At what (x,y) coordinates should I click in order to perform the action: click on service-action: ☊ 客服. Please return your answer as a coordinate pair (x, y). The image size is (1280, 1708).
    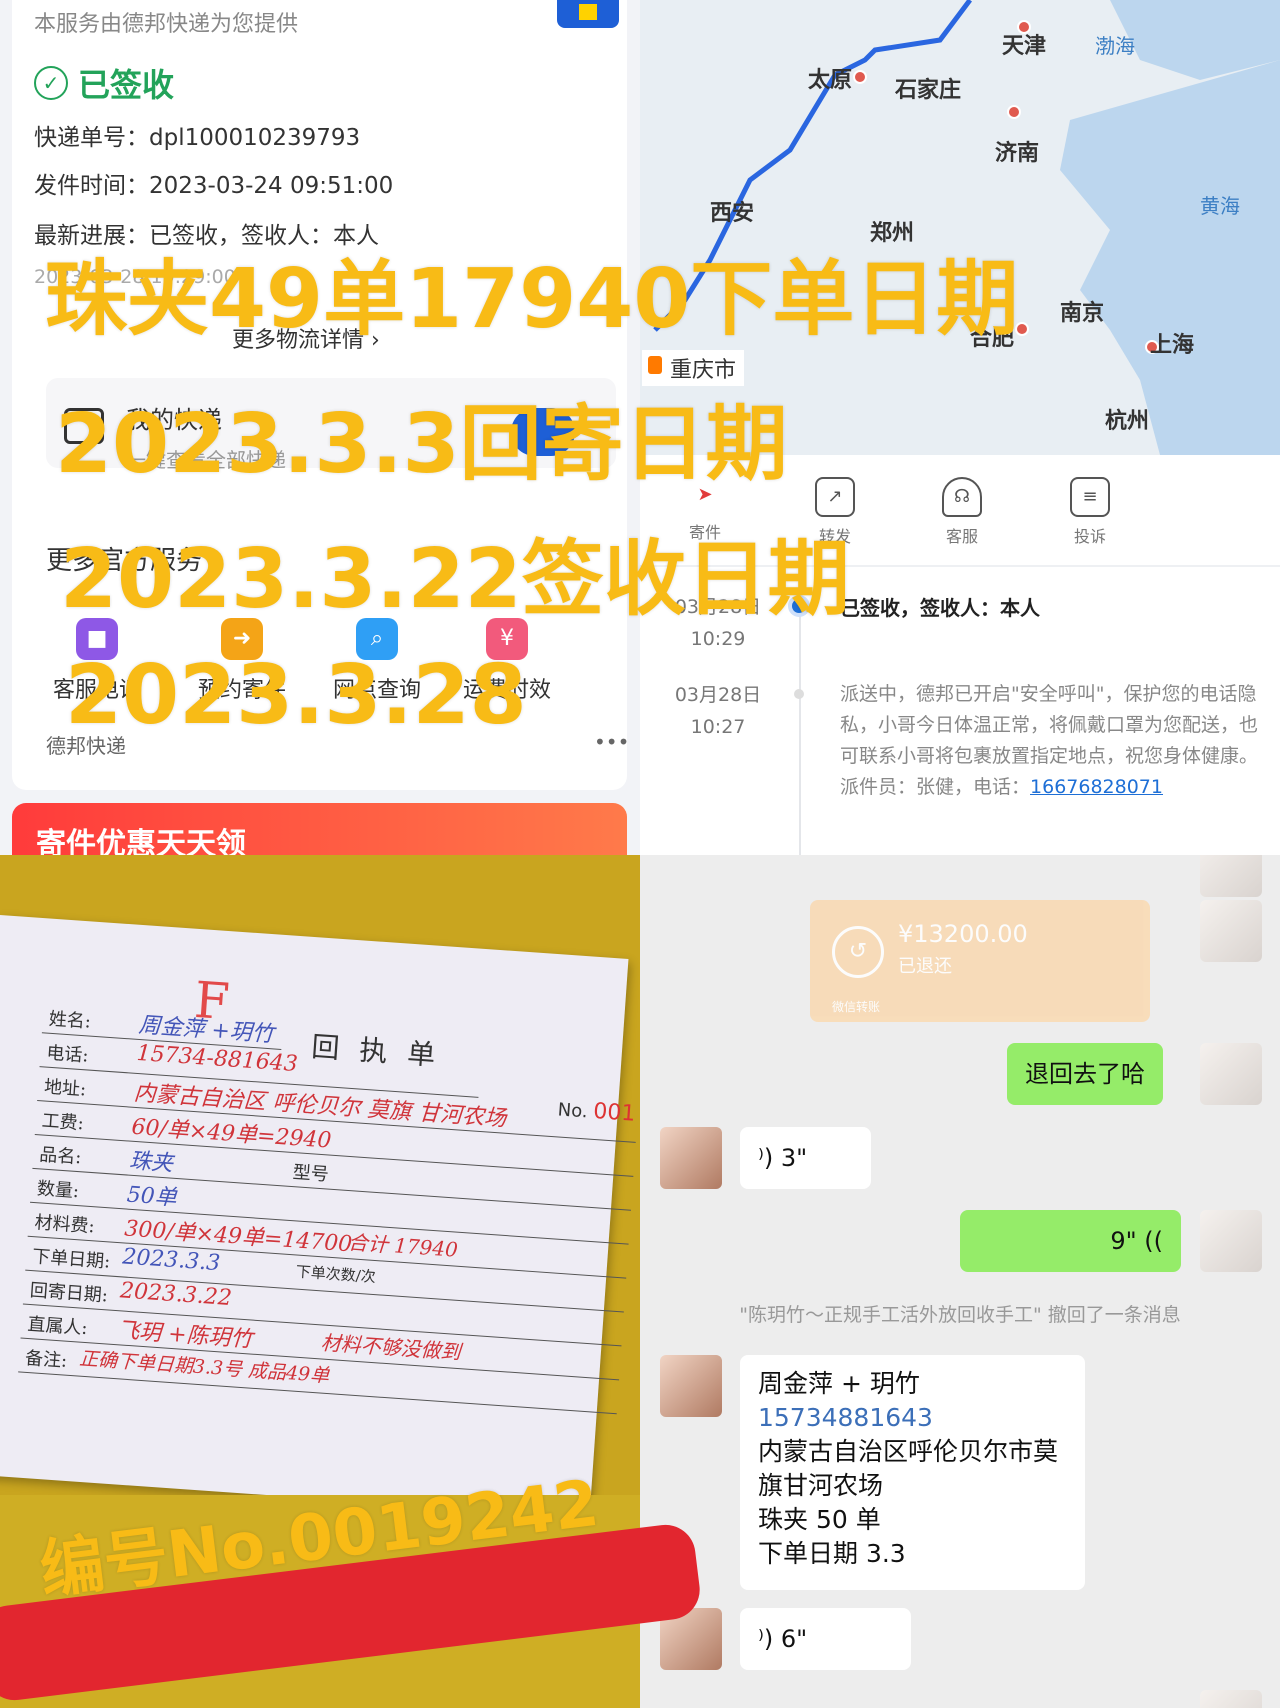
    Looking at the image, I should click on (962, 512).